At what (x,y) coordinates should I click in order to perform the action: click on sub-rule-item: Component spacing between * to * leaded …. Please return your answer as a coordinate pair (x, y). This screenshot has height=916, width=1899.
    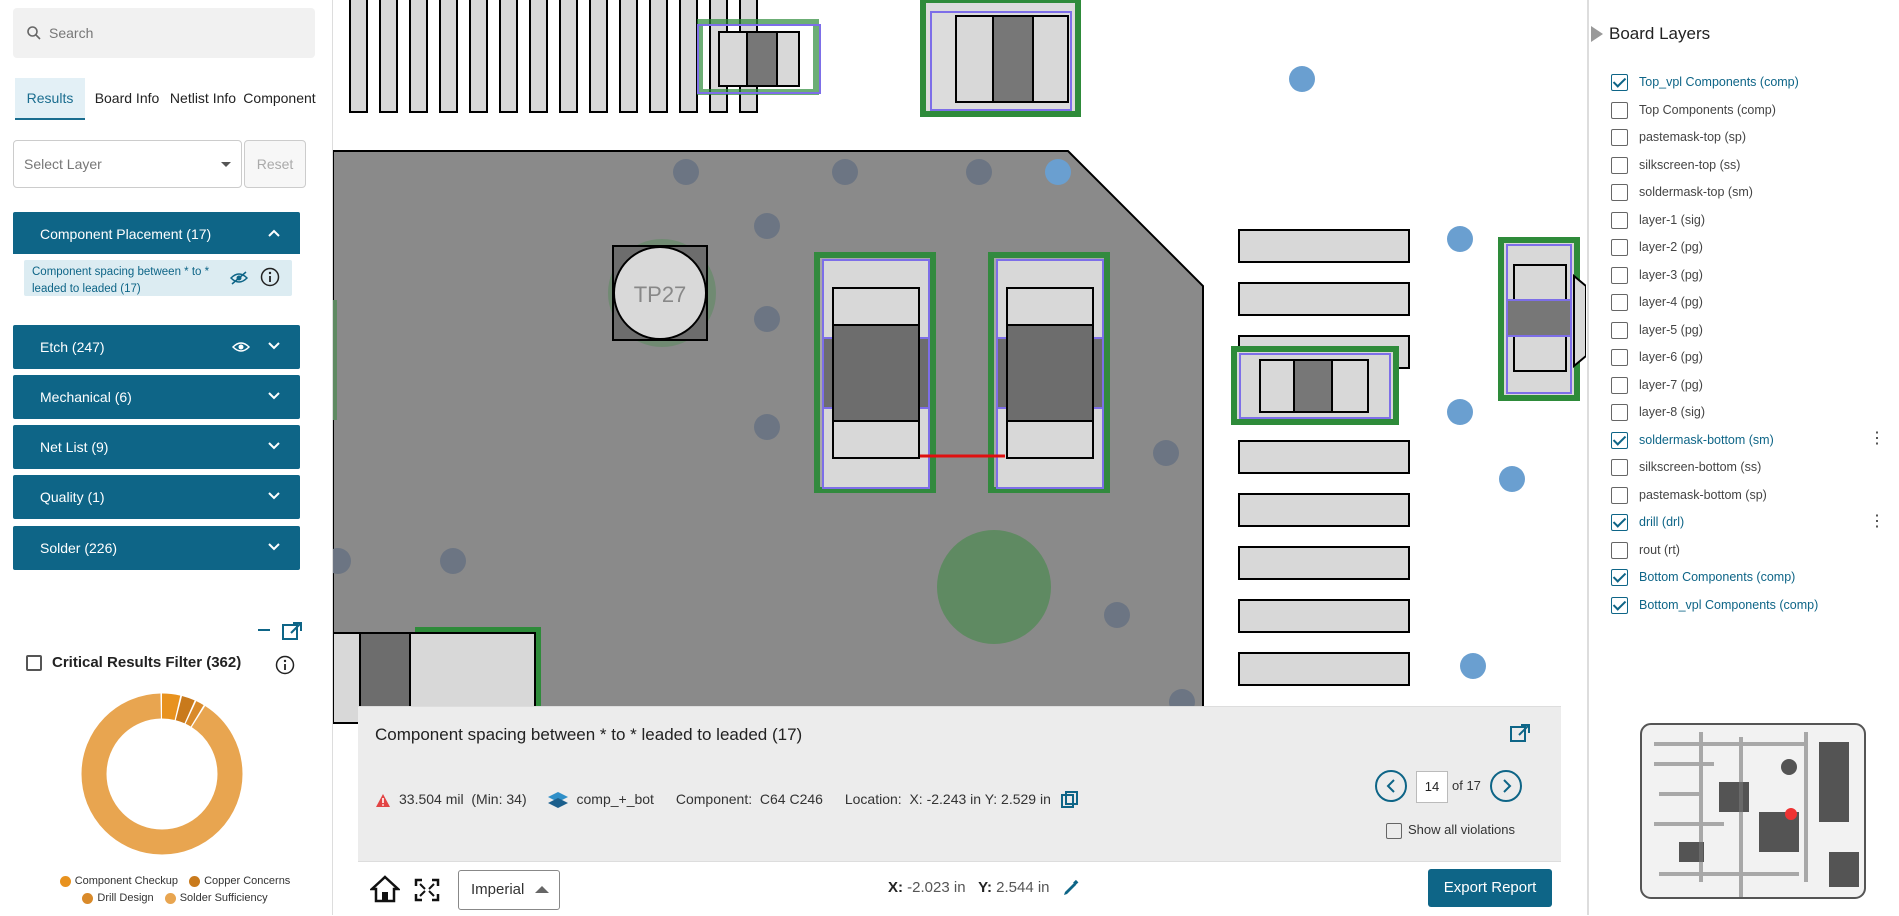
    Looking at the image, I should click on (158, 278).